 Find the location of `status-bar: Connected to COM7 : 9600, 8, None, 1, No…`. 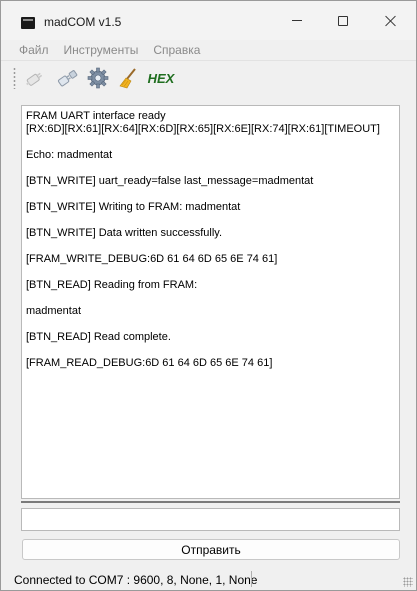

status-bar: Connected to COM7 : 9600, 8, None, 1, No… is located at coordinates (208, 578).